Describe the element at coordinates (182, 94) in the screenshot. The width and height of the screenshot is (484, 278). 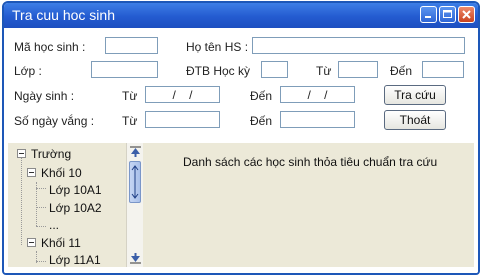
I see `birth-from-input` at that location.